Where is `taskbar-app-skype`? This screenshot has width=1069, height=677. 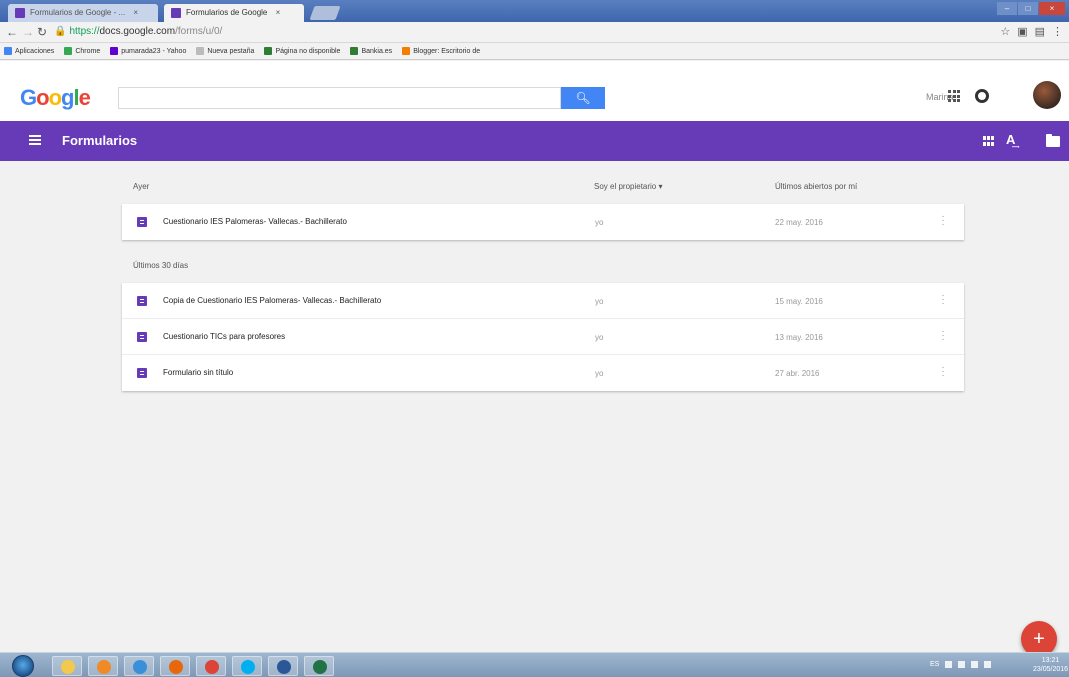
taskbar-app-skype is located at coordinates (247, 666).